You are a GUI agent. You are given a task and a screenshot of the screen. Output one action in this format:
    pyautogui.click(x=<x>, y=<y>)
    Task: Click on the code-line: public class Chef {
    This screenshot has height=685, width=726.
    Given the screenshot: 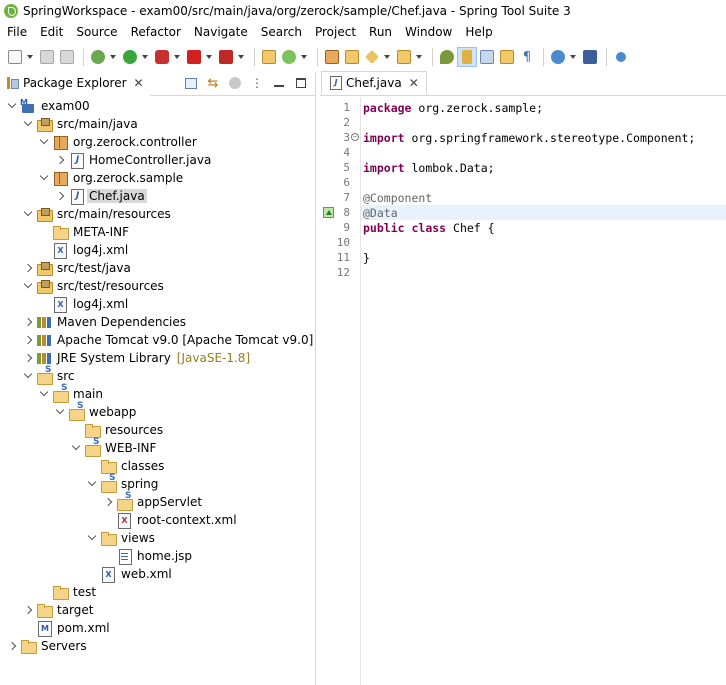 What is the action you would take?
    pyautogui.click(x=543, y=227)
    